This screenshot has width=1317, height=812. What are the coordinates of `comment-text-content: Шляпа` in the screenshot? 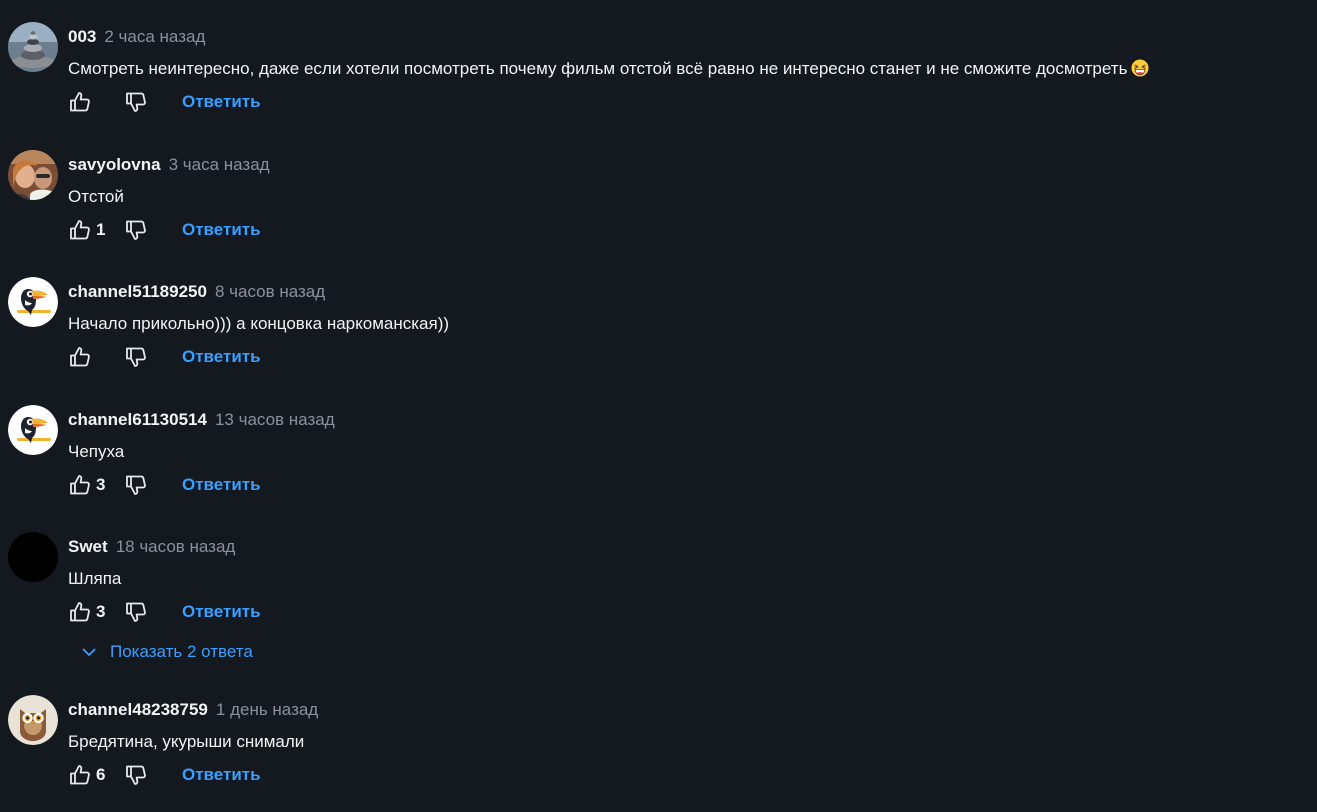 It's located at (95, 578).